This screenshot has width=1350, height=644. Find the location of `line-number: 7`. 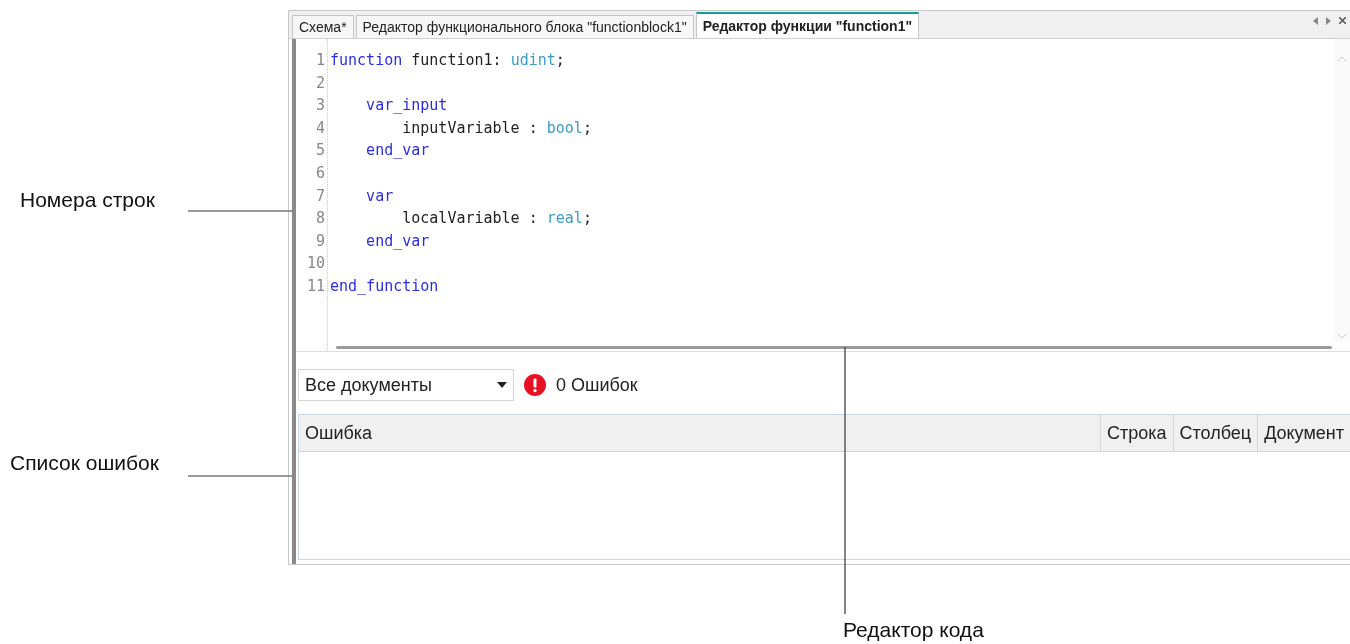

line-number: 7 is located at coordinates (320, 196).